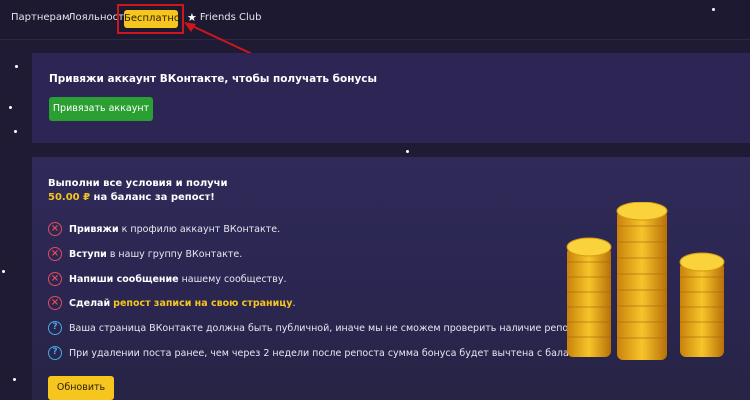 This screenshot has height=400, width=750. I want to click on nav-free-button: Бесплатно, so click(152, 19).